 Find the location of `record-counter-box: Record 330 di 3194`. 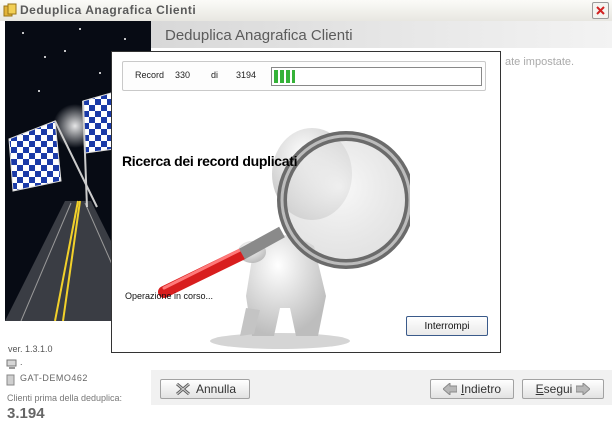

record-counter-box: Record 330 di 3194 is located at coordinates (304, 76).